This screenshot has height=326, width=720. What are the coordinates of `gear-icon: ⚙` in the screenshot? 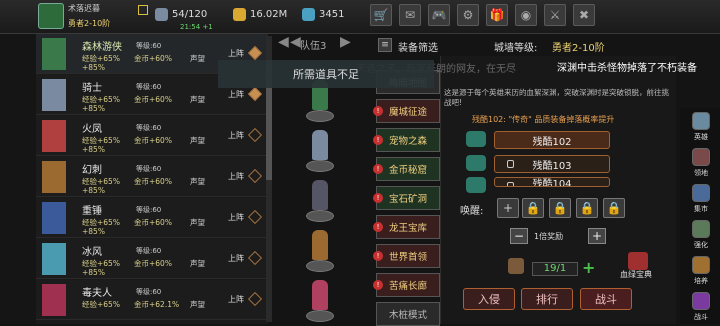 It's located at (468, 15).